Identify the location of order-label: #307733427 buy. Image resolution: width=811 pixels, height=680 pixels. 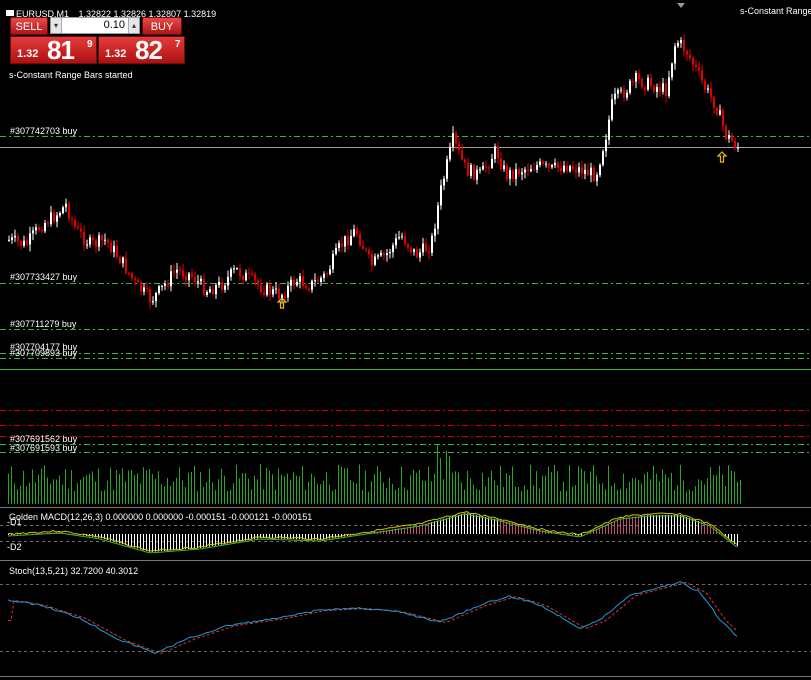
(43, 277).